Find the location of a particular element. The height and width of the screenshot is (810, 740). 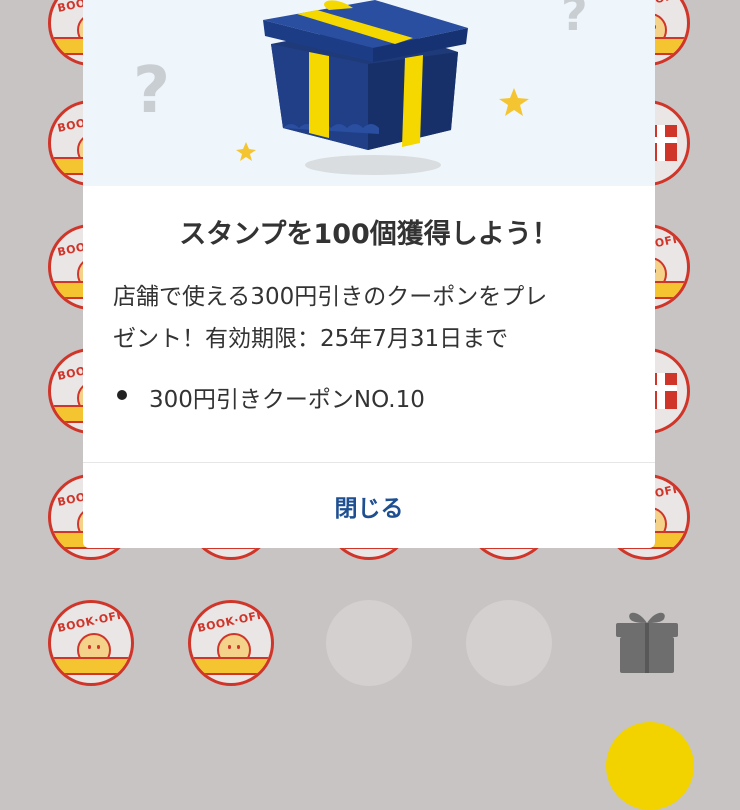

modal-title: スタンプを100個獲得しよう！ is located at coordinates (369, 234).